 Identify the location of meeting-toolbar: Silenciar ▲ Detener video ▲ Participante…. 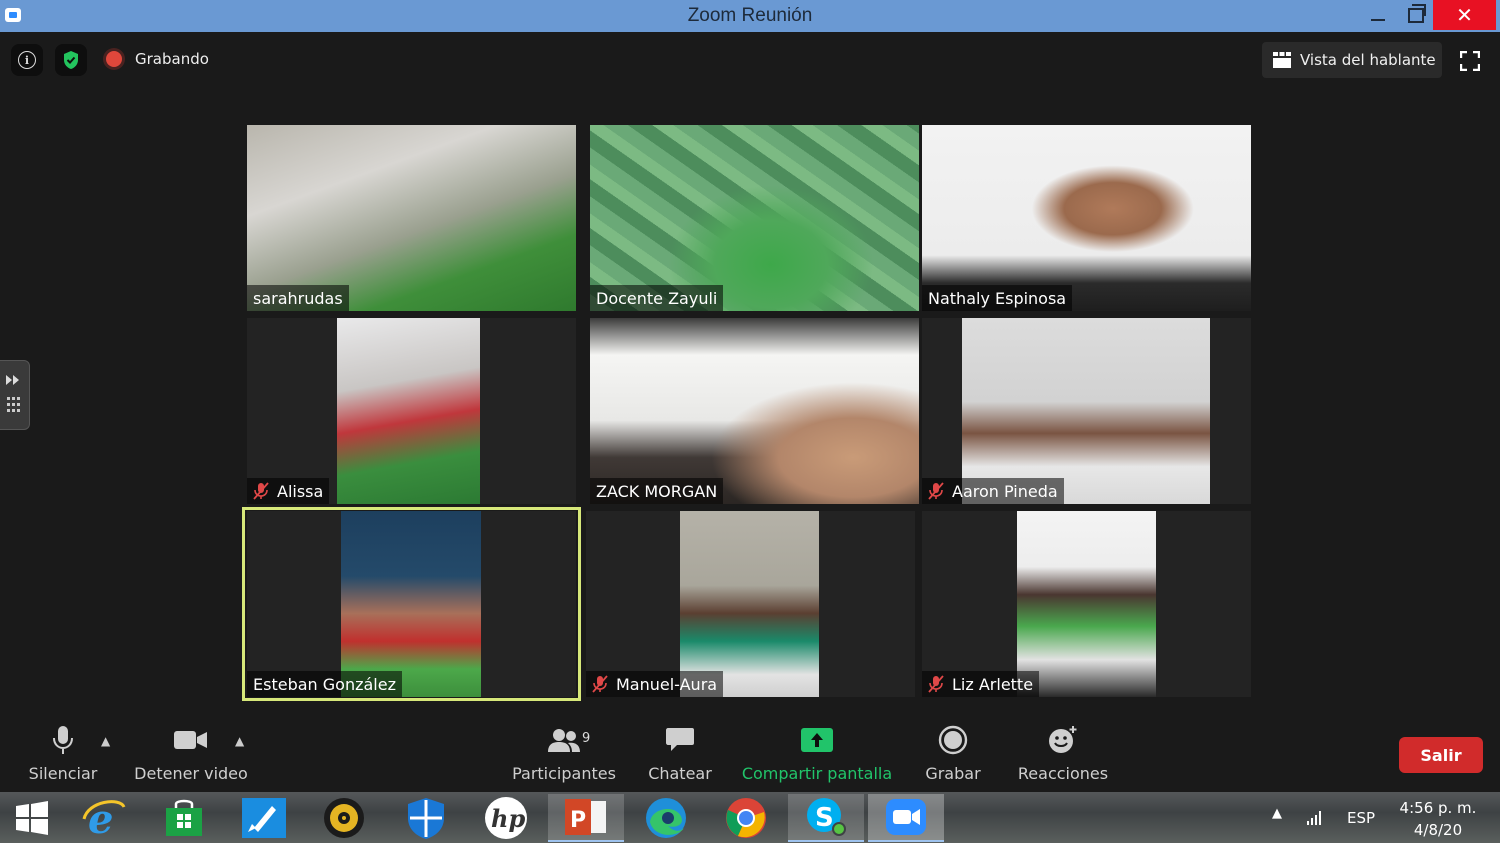
(750, 754).